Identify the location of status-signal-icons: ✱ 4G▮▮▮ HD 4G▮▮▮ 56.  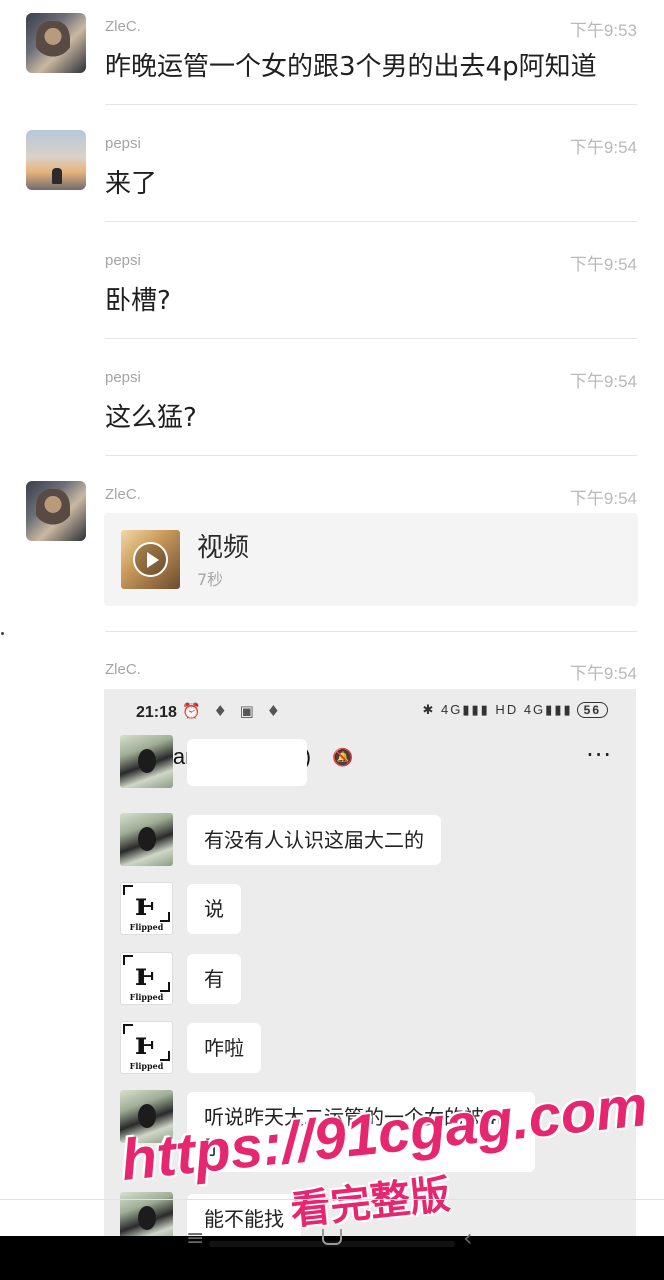
(515, 710).